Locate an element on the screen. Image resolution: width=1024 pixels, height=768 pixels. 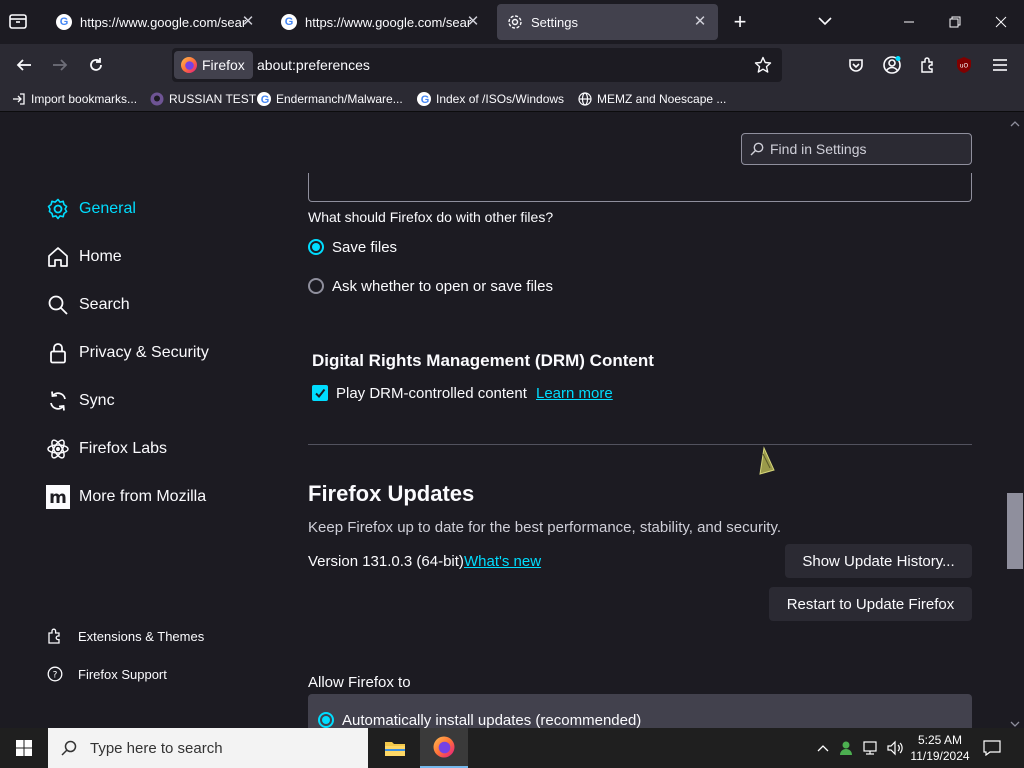
category-label: Home is located at coordinates (100, 256).